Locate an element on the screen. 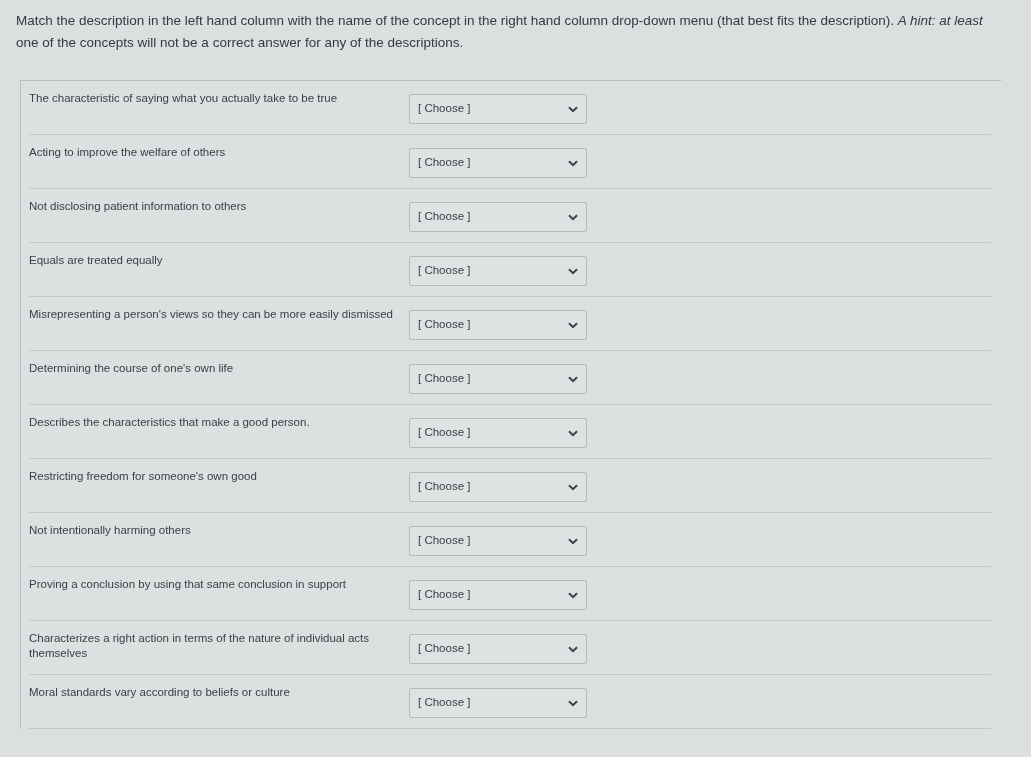 The image size is (1031, 757). description-text: Moral standards vary according to beliefs or culture is located at coordinates (160, 692).